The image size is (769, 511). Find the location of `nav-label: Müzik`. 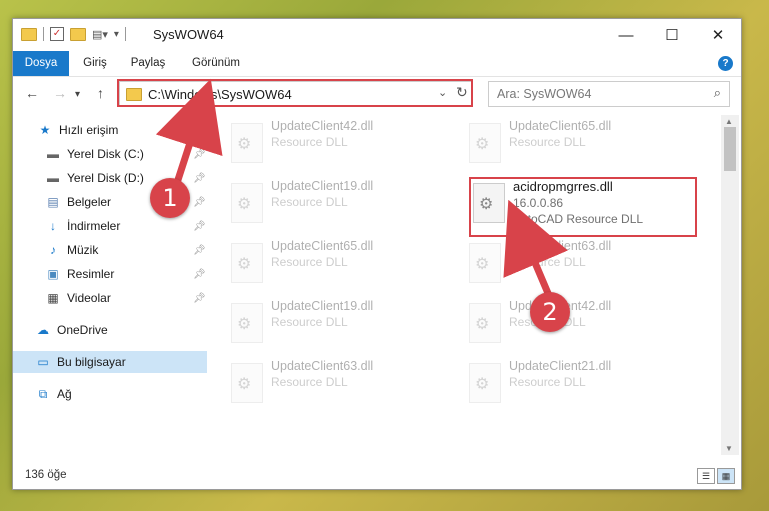

nav-label: Müzik is located at coordinates (83, 250).